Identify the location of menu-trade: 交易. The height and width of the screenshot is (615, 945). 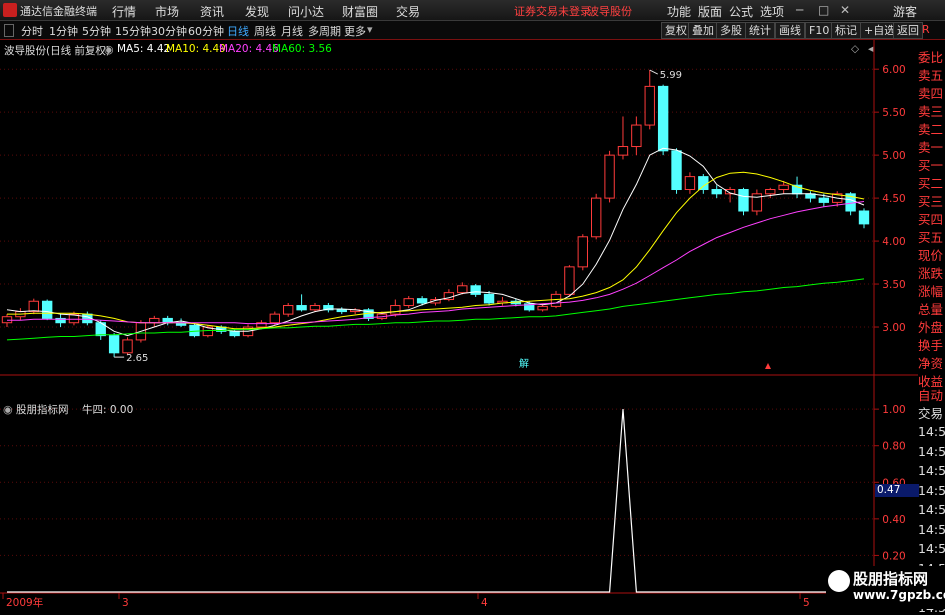
(408, 11).